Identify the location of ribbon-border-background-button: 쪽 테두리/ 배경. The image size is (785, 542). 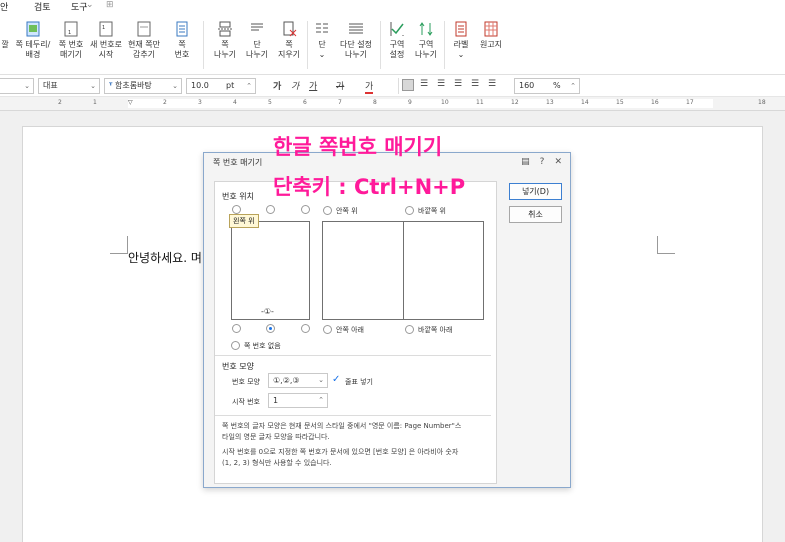
(33, 47).